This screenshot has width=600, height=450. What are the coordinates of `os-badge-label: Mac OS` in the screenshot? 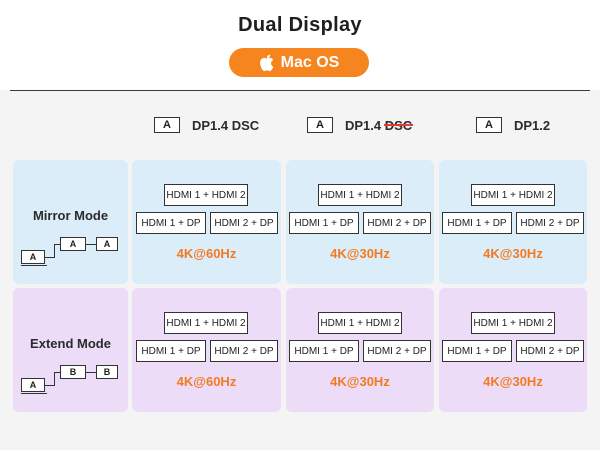 It's located at (310, 62).